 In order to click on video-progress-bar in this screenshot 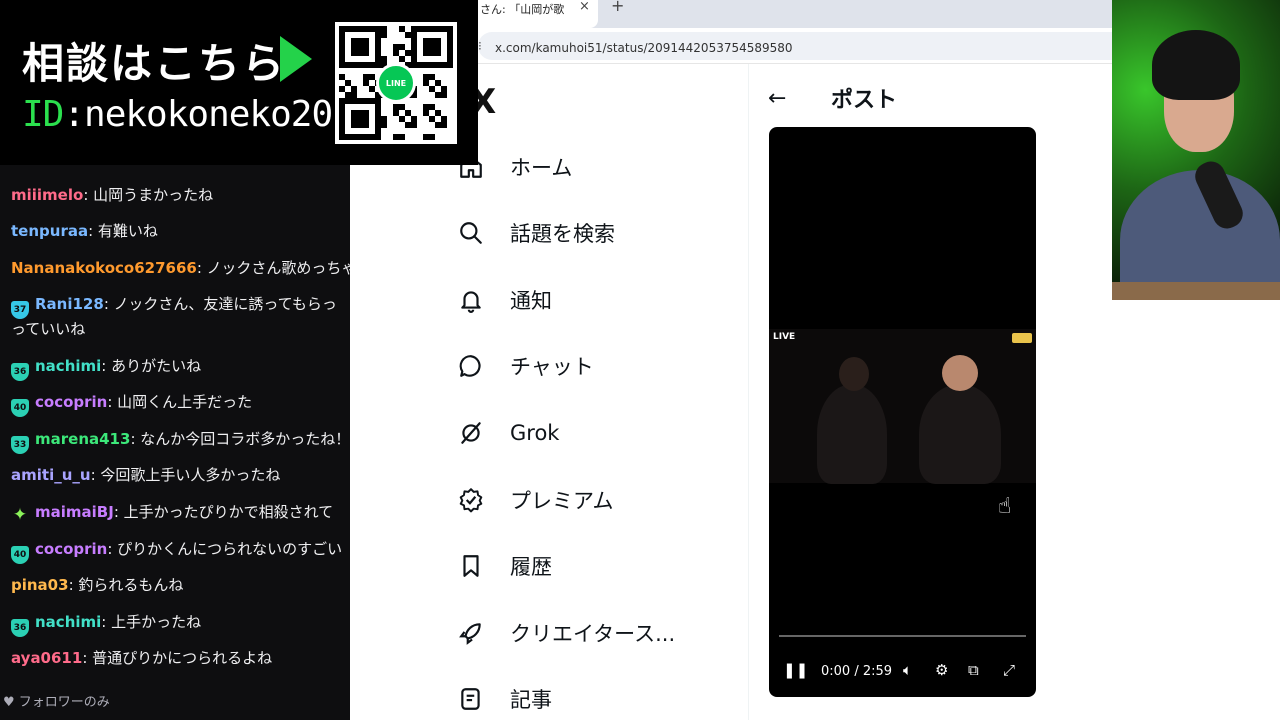, I will do `click(902, 636)`.